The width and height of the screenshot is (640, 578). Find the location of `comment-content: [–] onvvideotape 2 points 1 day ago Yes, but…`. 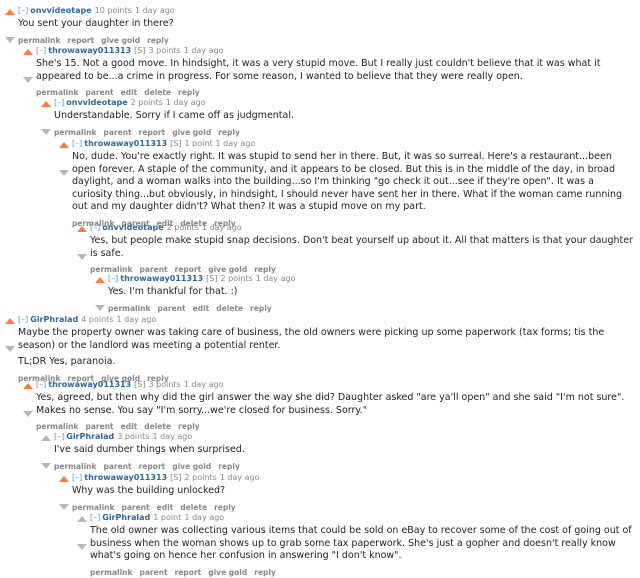

comment-content: [–] onvvideotape 2 points 1 day ago Yes, but… is located at coordinates (362, 248).